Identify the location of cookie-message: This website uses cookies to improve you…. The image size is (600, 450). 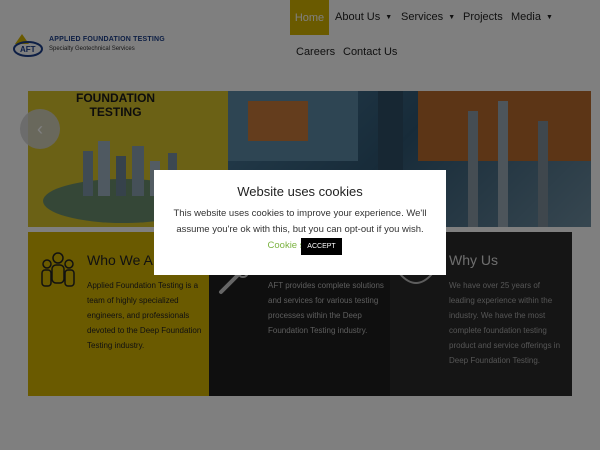
(300, 221).